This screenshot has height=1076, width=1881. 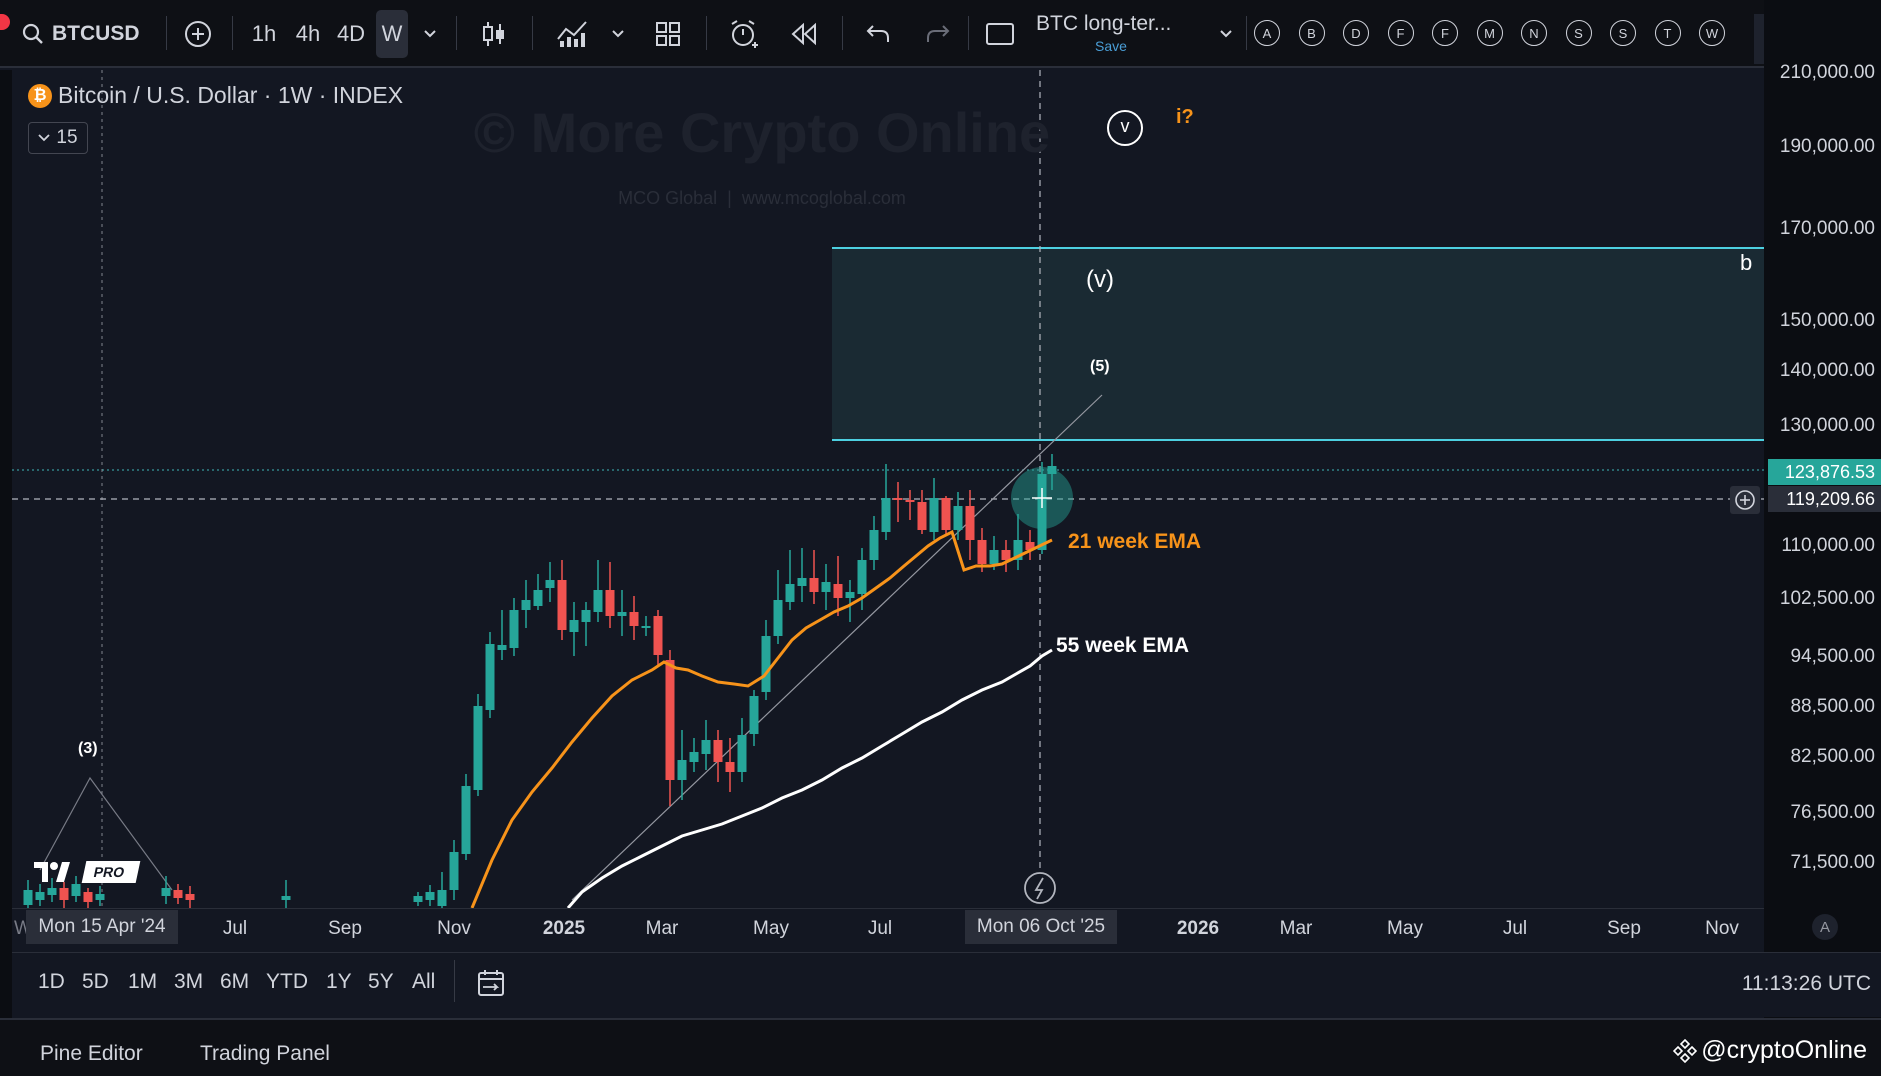 I want to click on ema-21-label: 21 week EMA, so click(x=1134, y=542).